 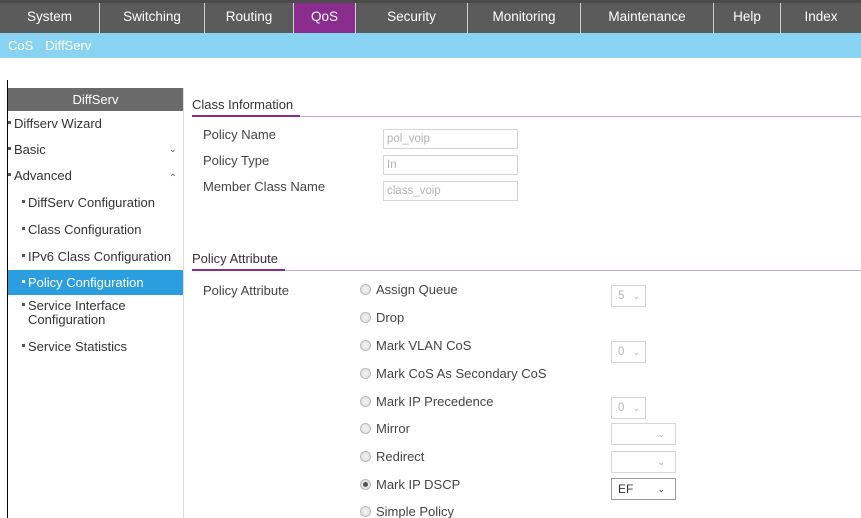 What do you see at coordinates (647, 18) in the screenshot?
I see `tab-maintenance: Maintenance` at bounding box center [647, 18].